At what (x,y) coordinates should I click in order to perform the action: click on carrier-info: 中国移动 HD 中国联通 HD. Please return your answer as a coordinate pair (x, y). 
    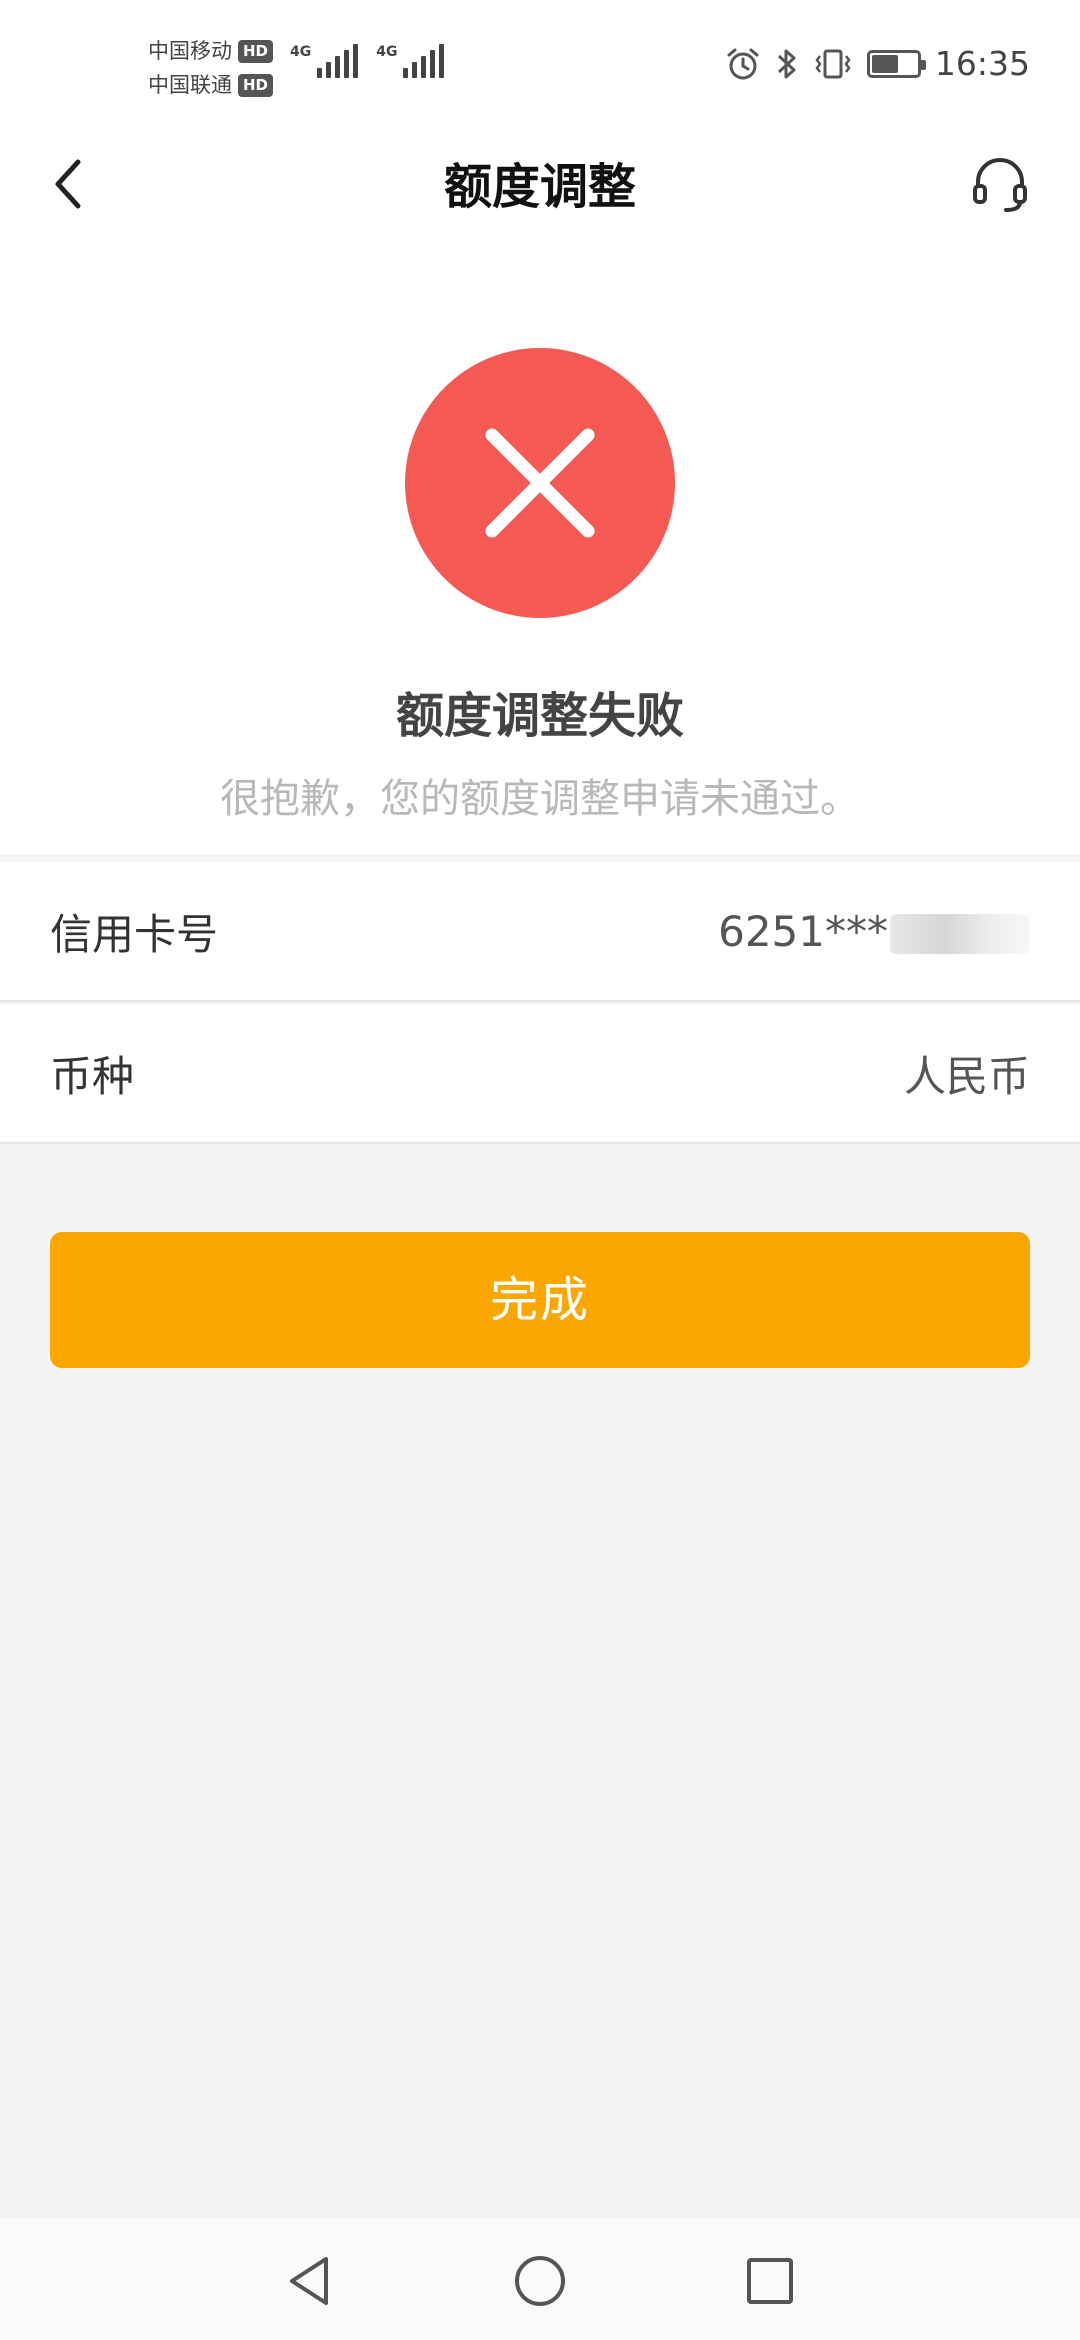
    Looking at the image, I should click on (211, 68).